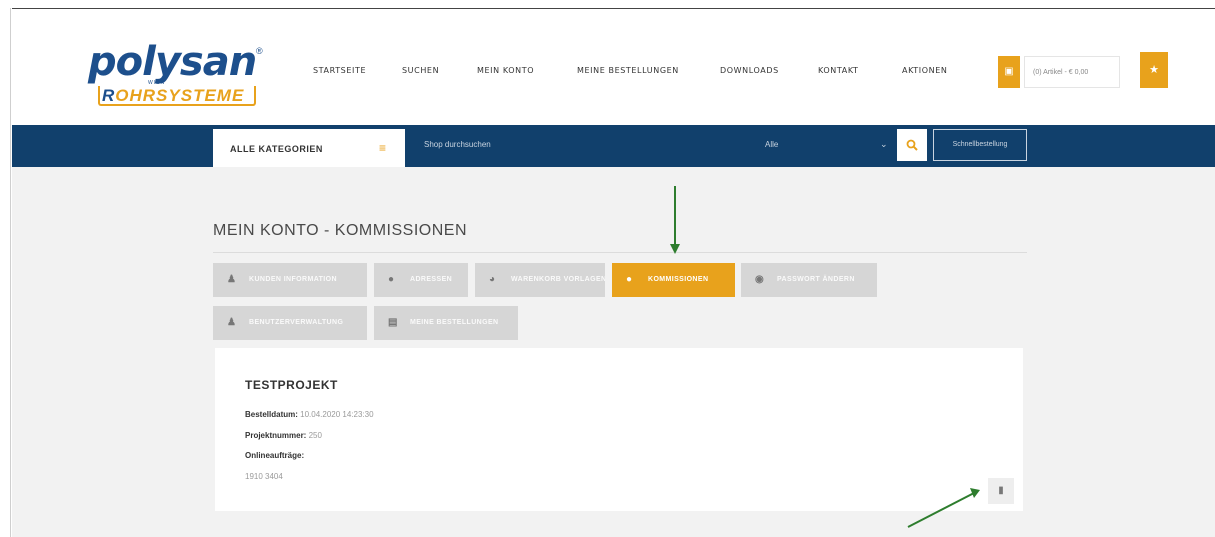 Image resolution: width=1215 pixels, height=537 pixels. Describe the element at coordinates (339, 70) in the screenshot. I see `nav-startseite: STARTSEITE` at that location.